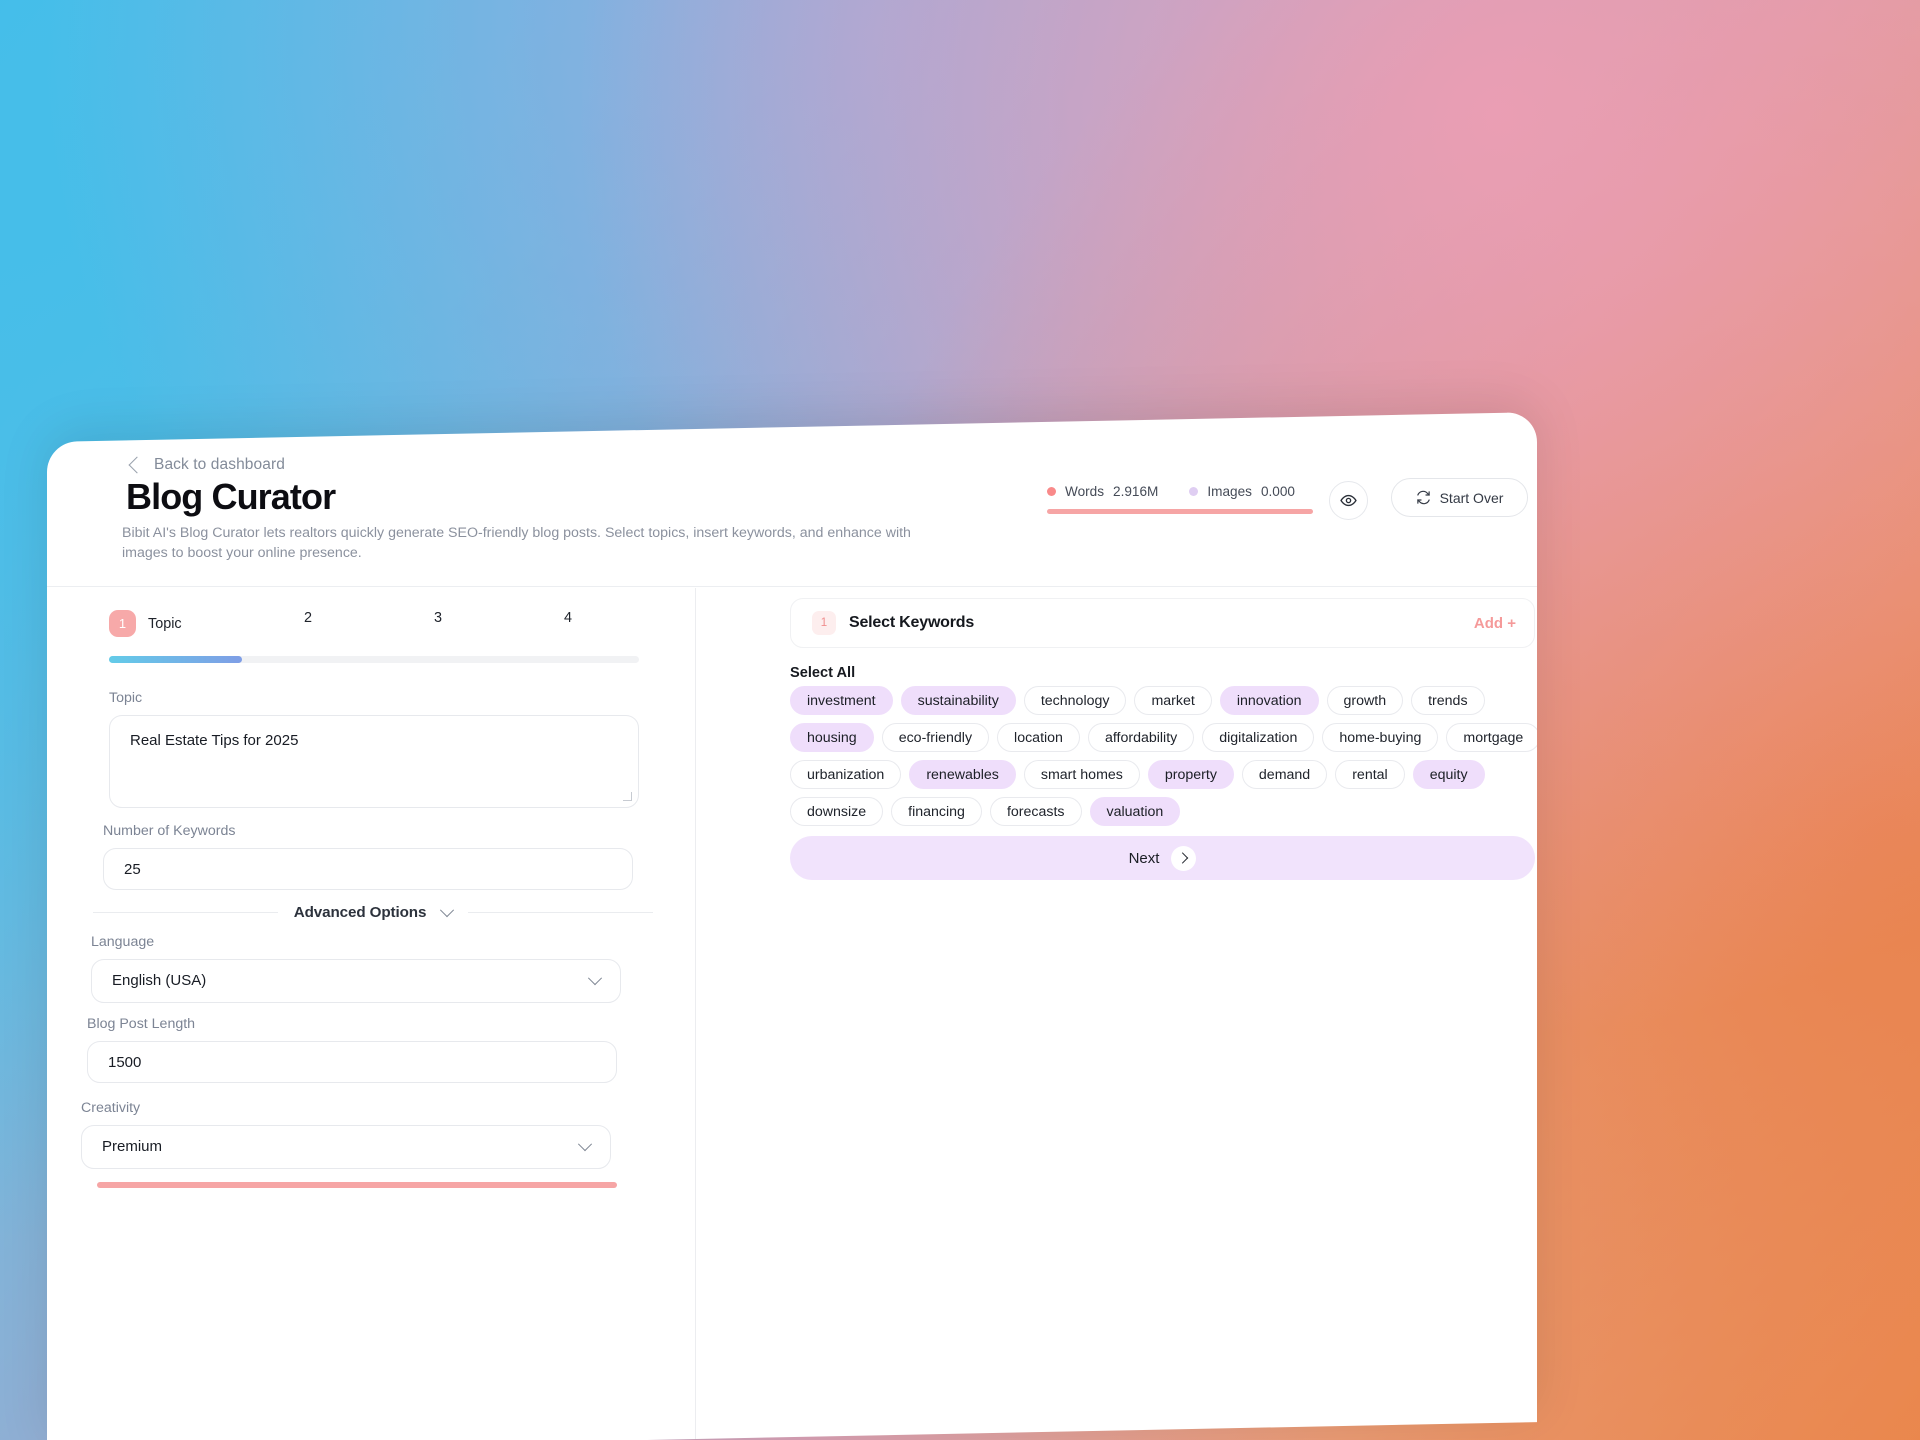 The image size is (1920, 1440). I want to click on eye-icon, so click(1348, 500).